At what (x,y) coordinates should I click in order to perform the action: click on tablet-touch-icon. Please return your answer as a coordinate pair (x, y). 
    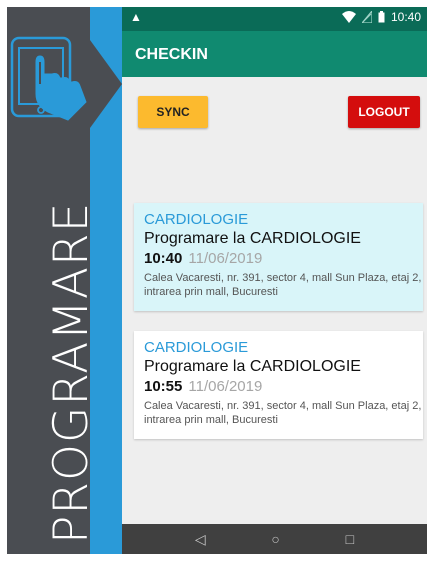
    Looking at the image, I should click on (48, 78).